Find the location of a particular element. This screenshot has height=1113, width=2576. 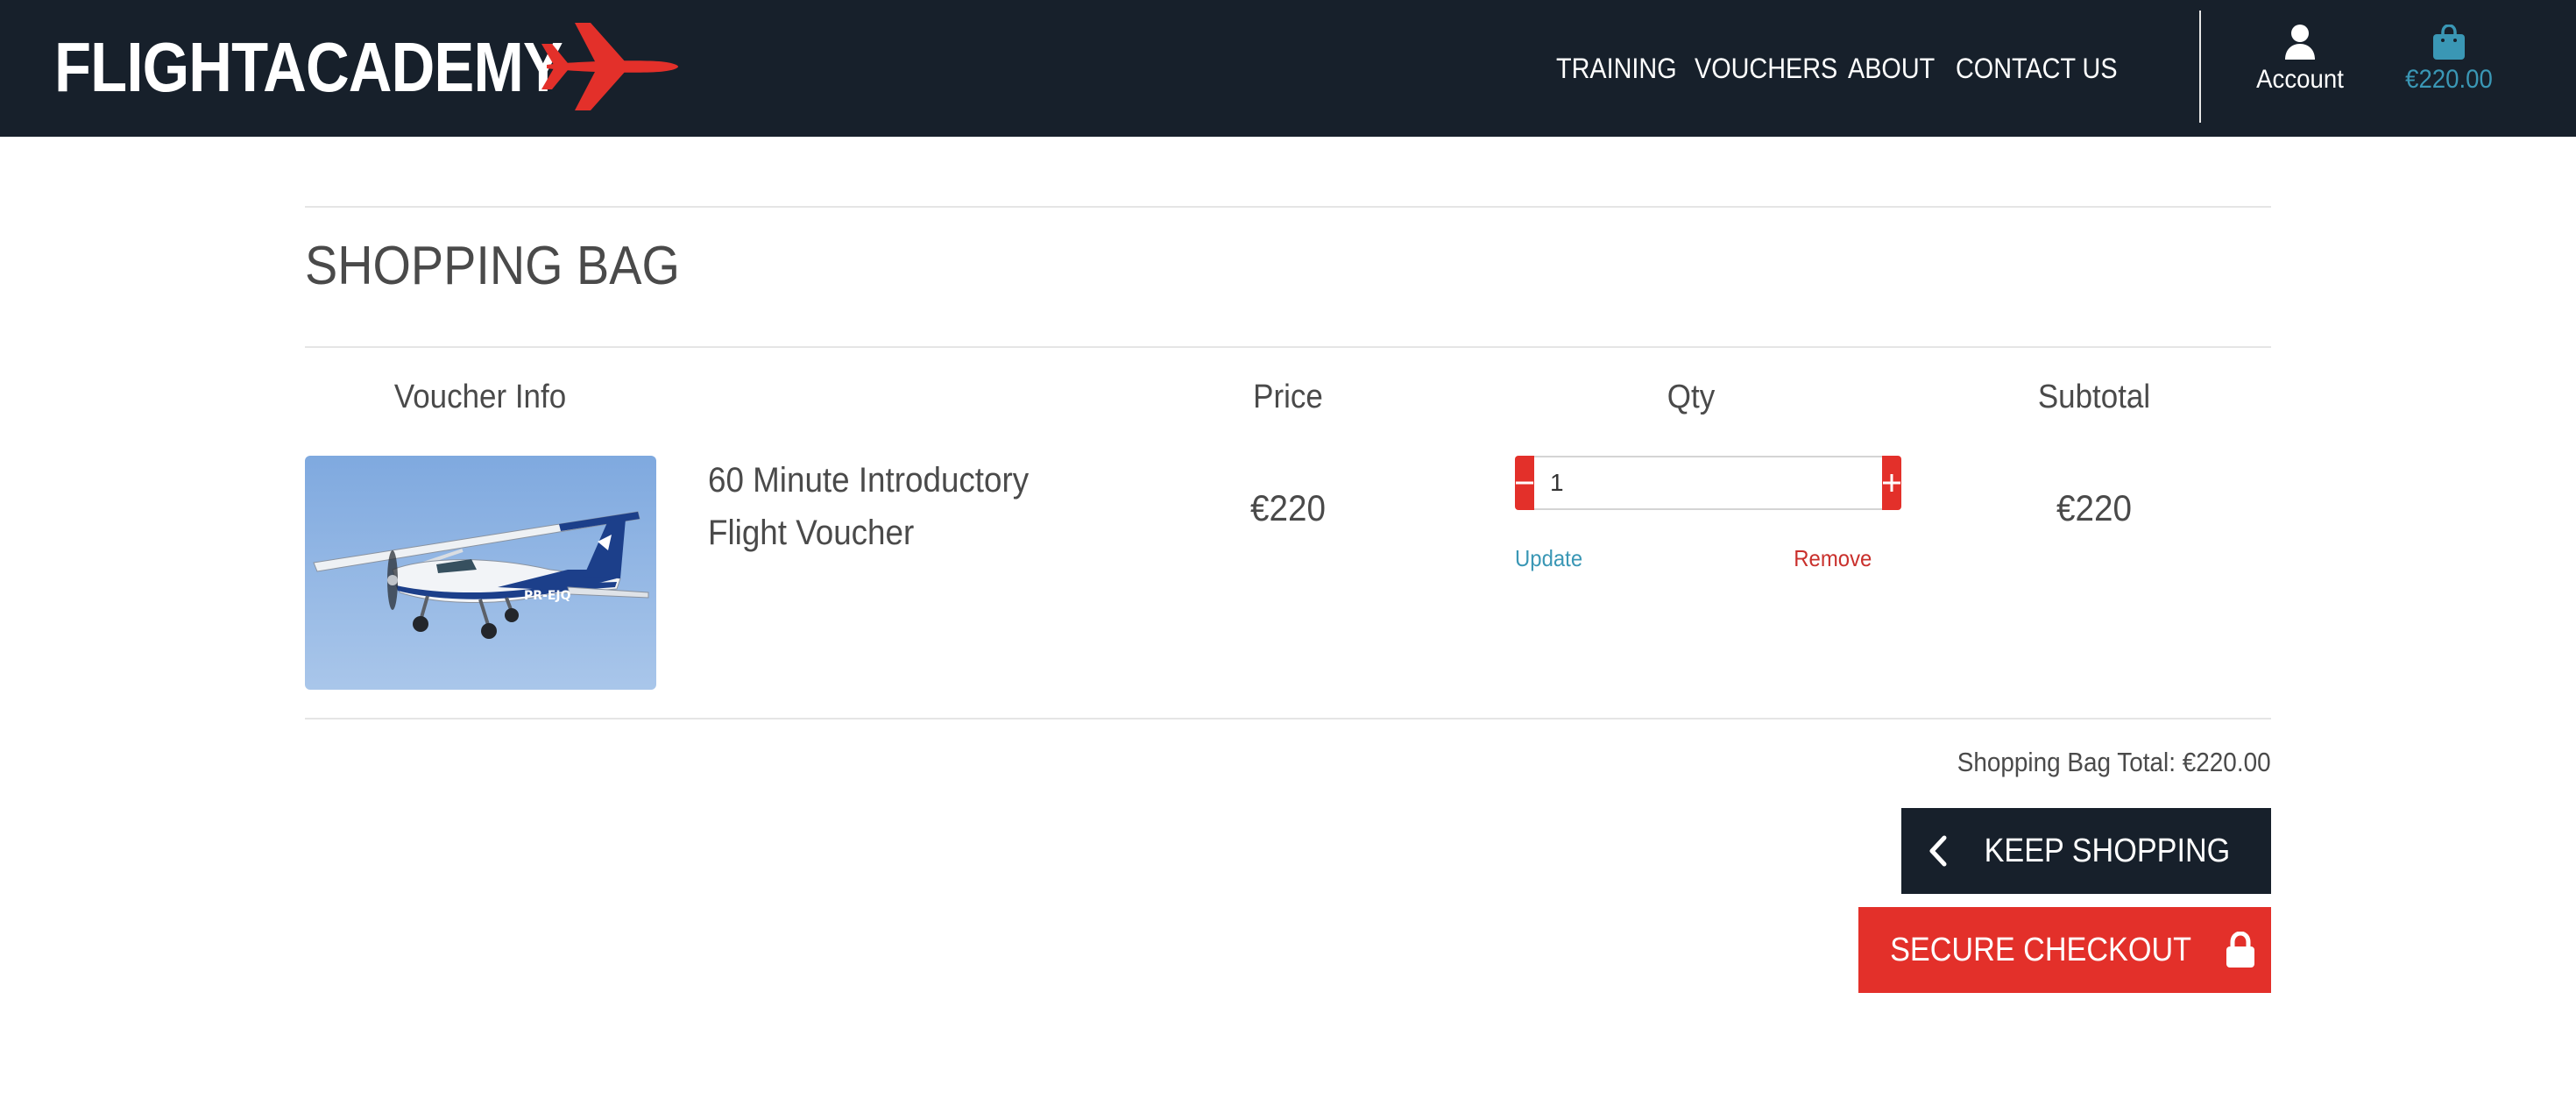

header-voucher-info: Voucher Info is located at coordinates (480, 397).